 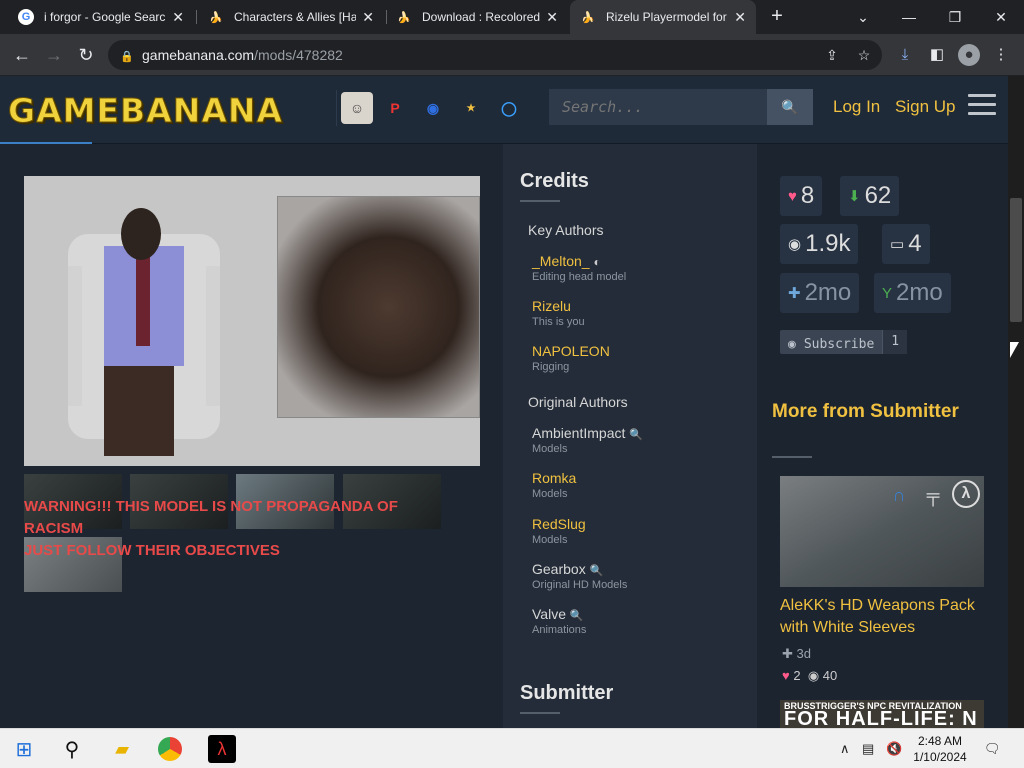 I want to click on url-text: gamebanana.com/mods/478282, so click(x=242, y=55).